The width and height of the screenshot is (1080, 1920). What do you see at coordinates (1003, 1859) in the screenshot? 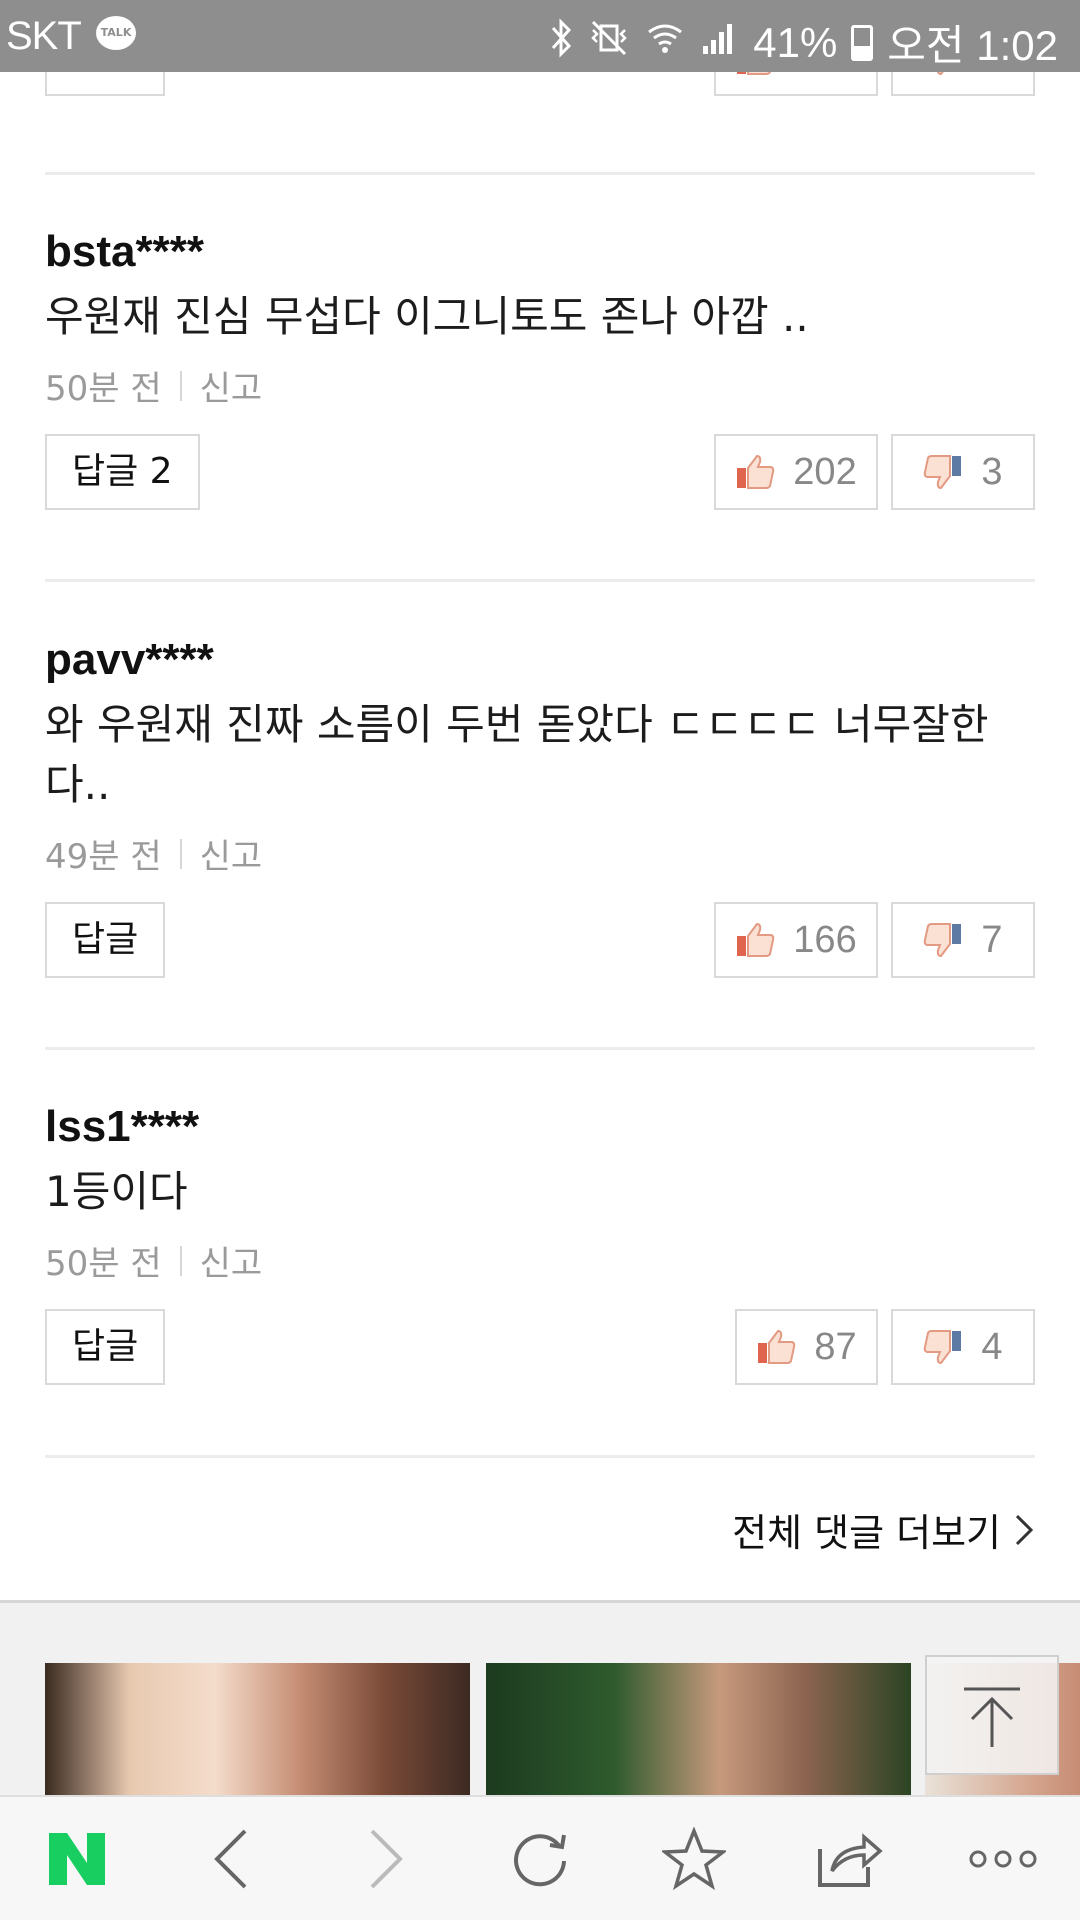
I see `more-icon` at bounding box center [1003, 1859].